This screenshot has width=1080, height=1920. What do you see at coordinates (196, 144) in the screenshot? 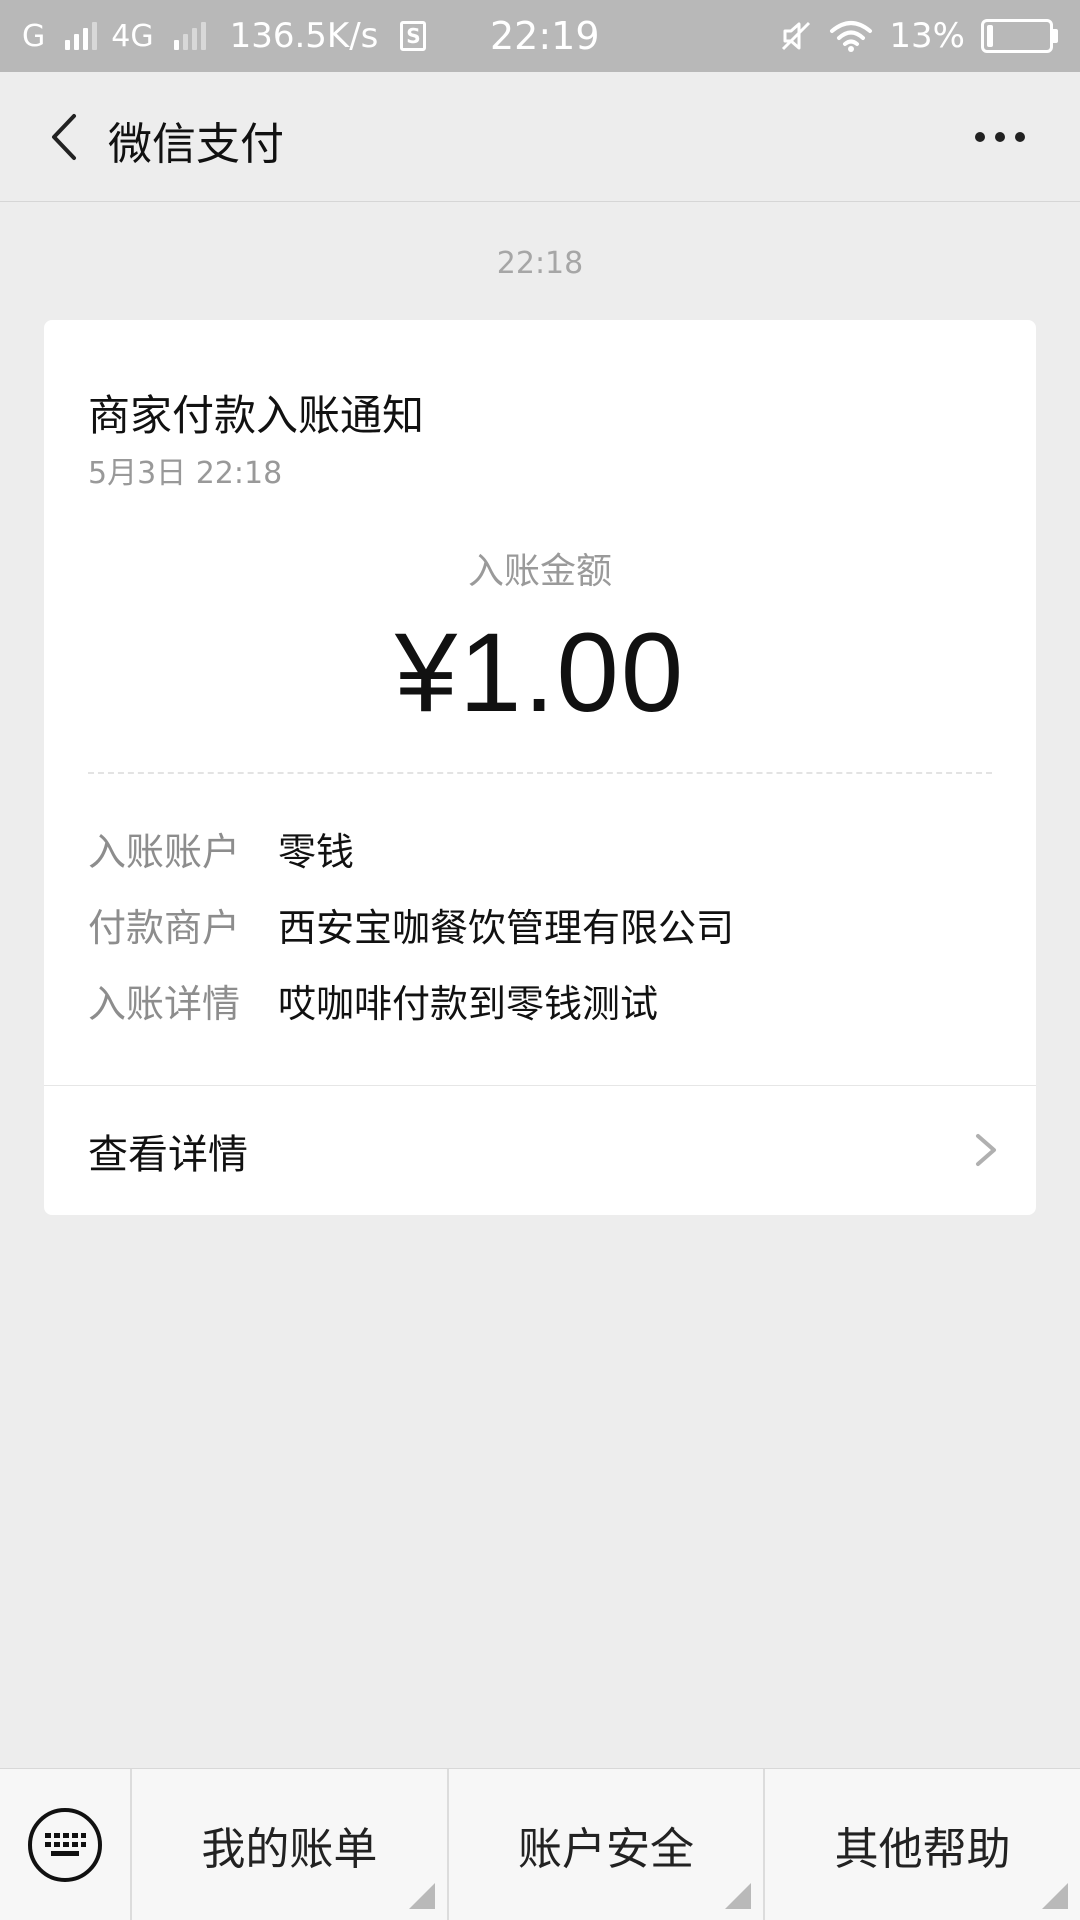
I see `page-title: 微信支付` at bounding box center [196, 144].